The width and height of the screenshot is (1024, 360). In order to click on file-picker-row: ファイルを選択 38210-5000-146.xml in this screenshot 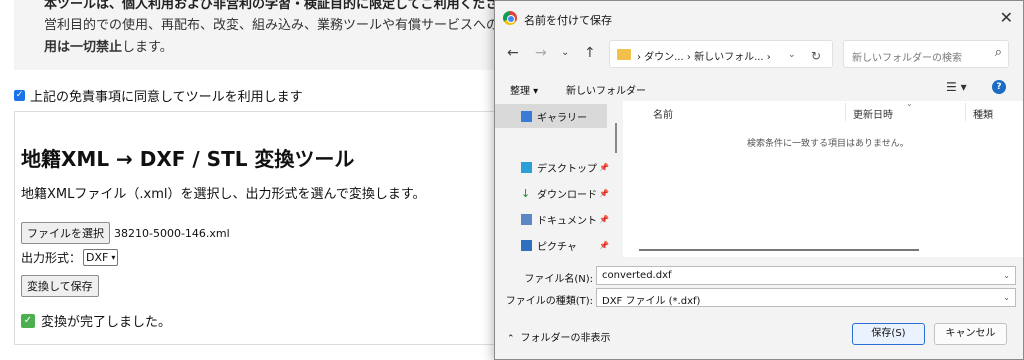, I will do `click(125, 233)`.